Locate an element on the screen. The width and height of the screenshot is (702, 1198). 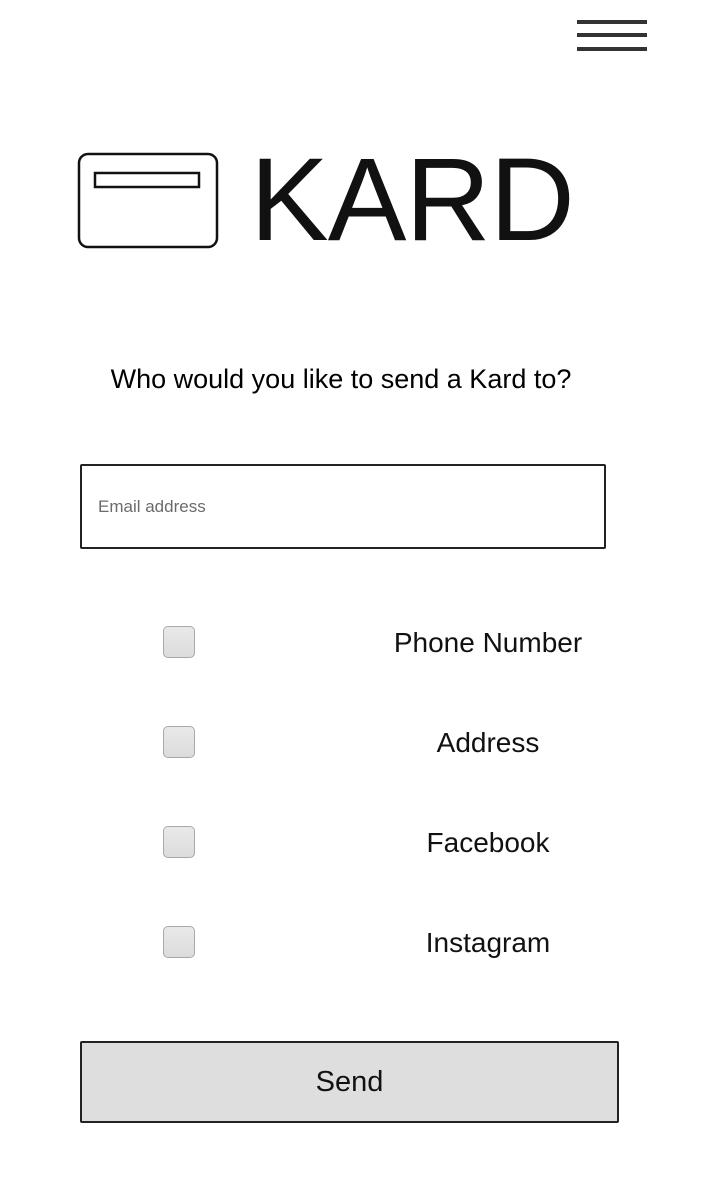
menu-button is located at coordinates (612, 38).